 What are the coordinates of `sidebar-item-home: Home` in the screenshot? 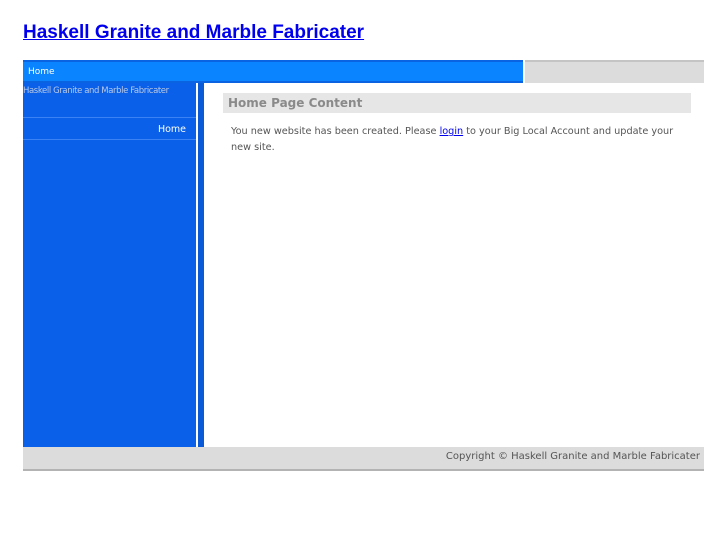 It's located at (109, 128).